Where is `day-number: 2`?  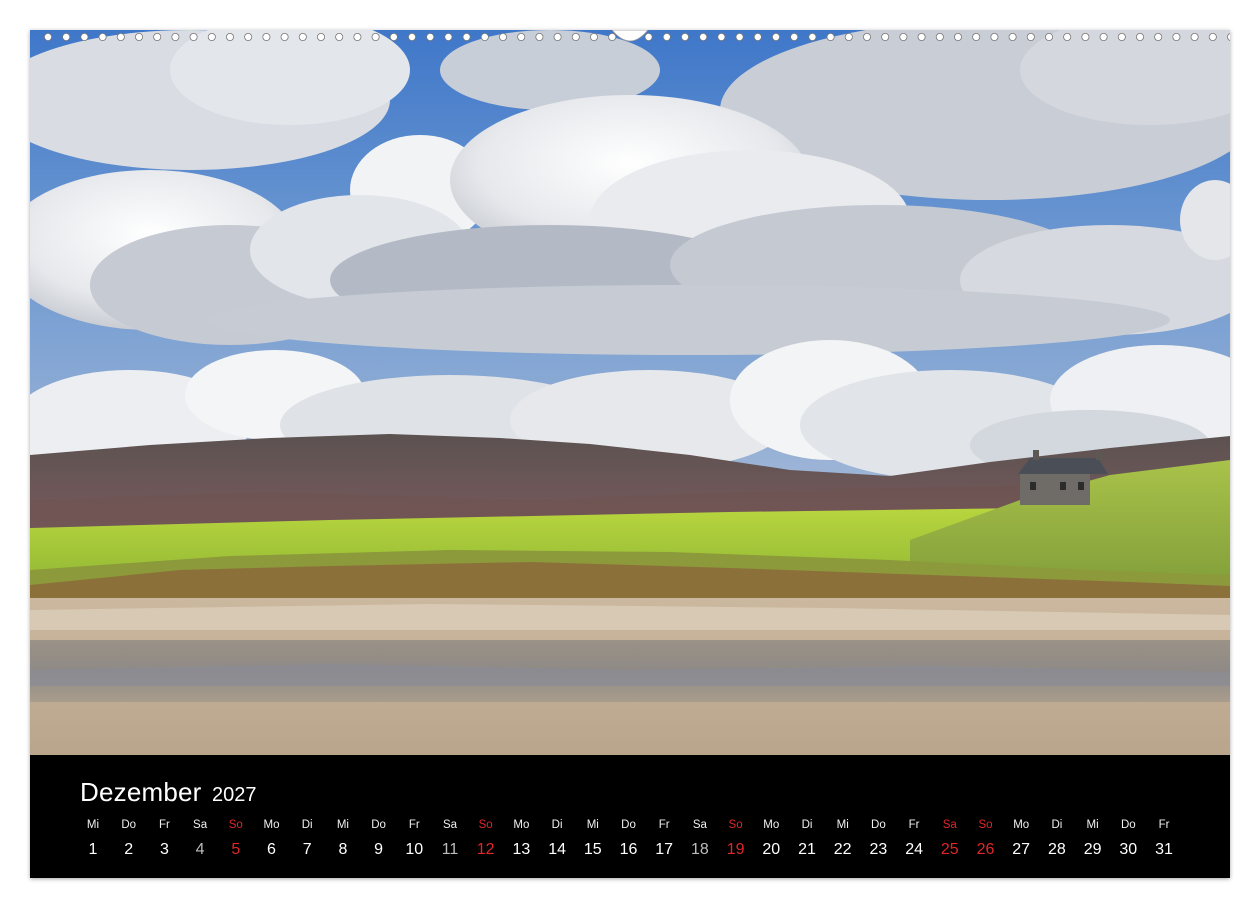
day-number: 2 is located at coordinates (129, 849).